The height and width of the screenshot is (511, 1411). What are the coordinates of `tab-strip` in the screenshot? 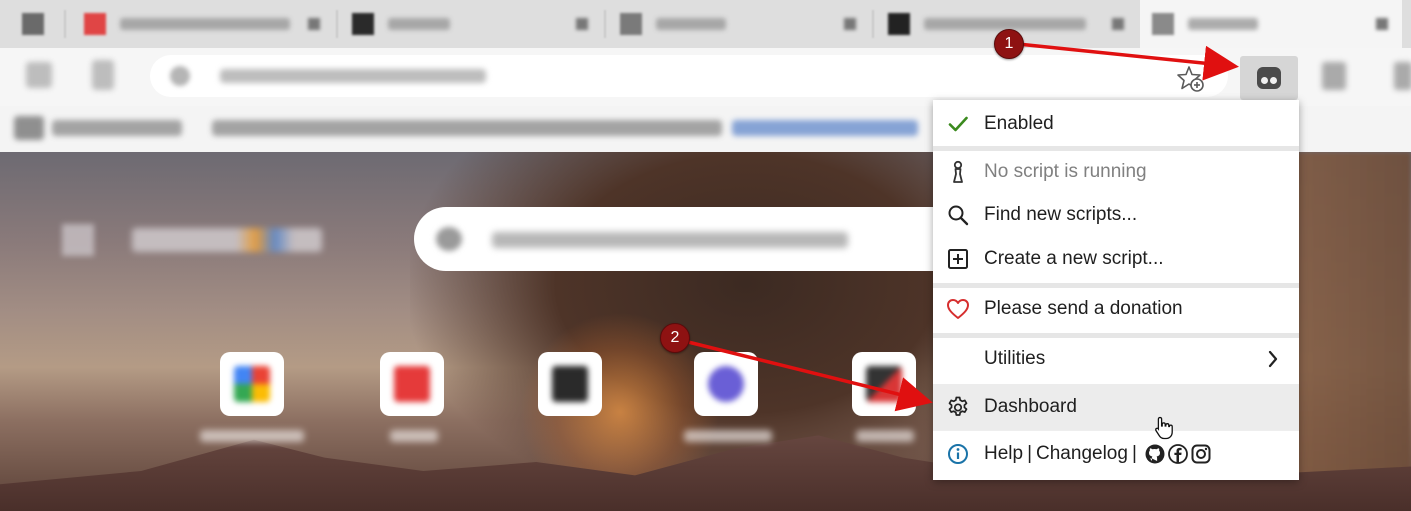 It's located at (705, 24).